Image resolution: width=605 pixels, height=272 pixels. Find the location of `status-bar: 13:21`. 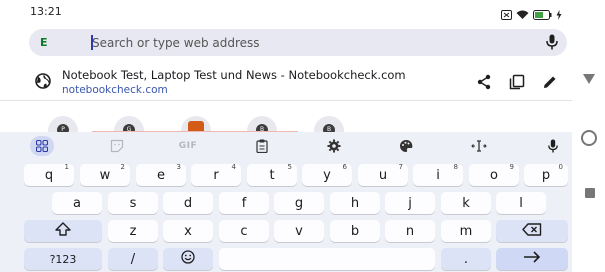

status-bar: 13:21 is located at coordinates (286, 12).